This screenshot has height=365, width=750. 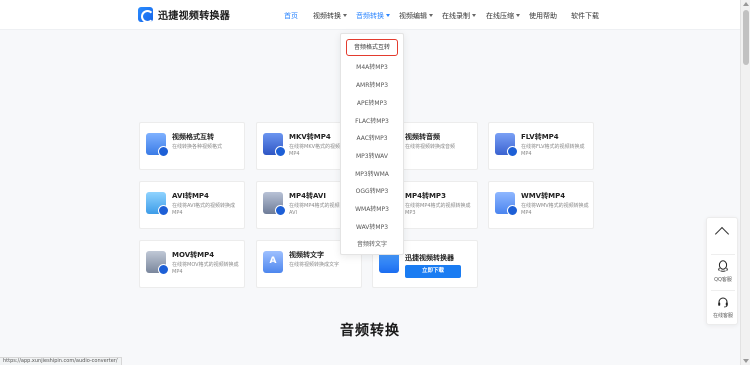 What do you see at coordinates (372, 155) in the screenshot?
I see `dropdown-item-mp3-wav: MP3转WAV` at bounding box center [372, 155].